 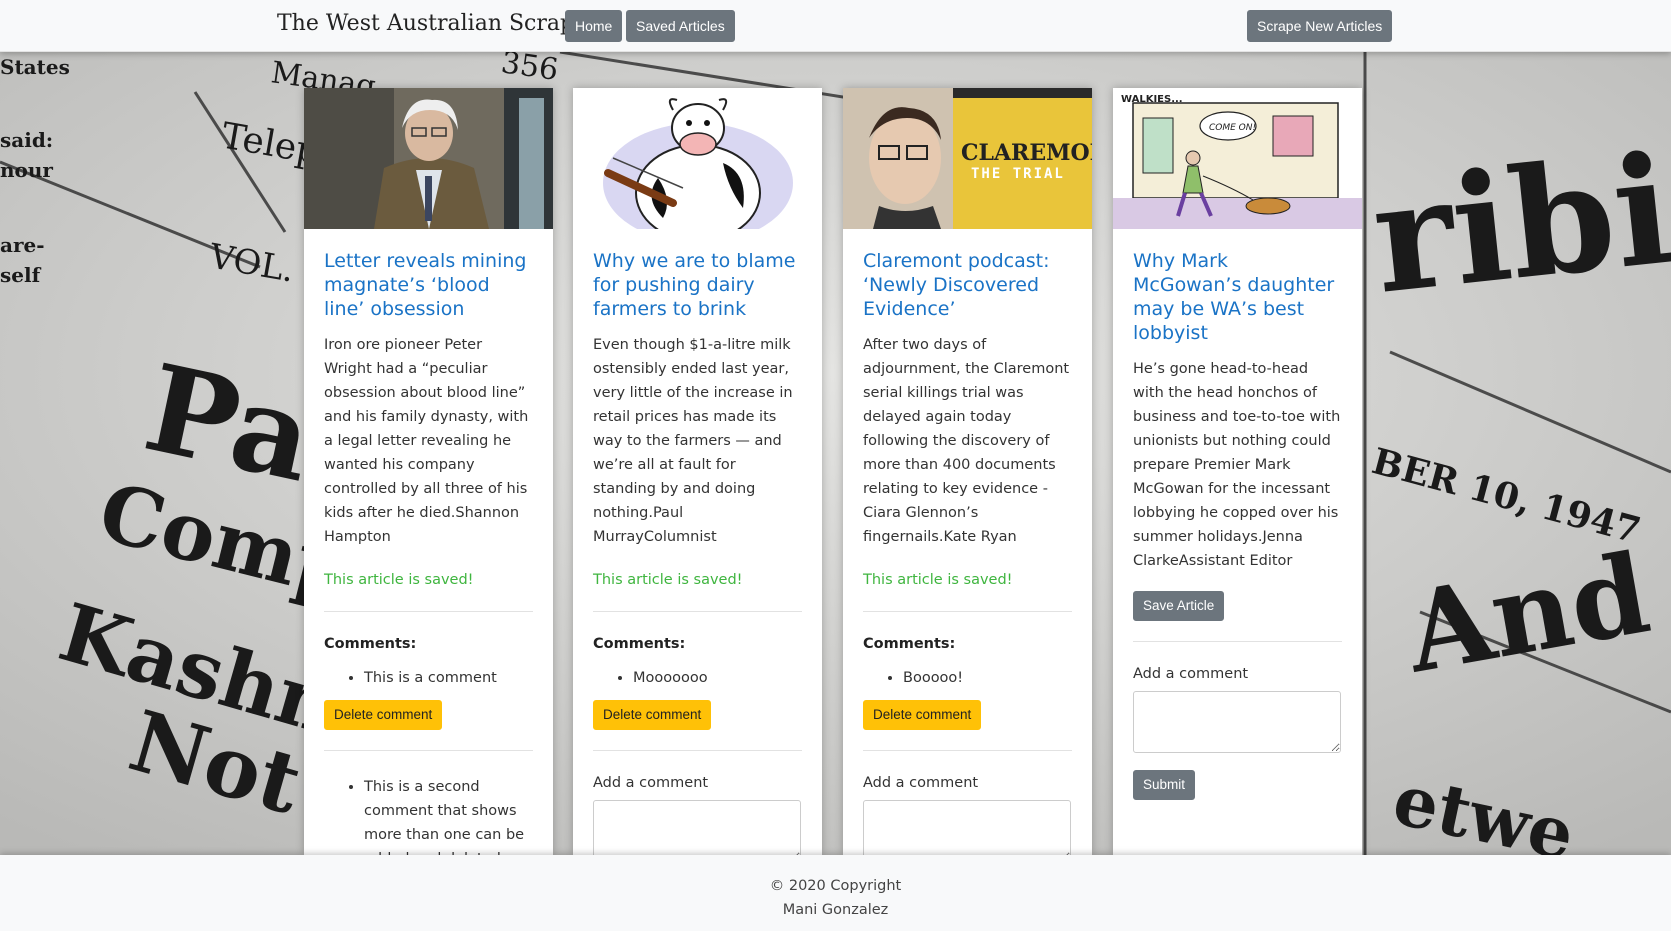 What do you see at coordinates (21, 275) in the screenshot?
I see `bg-word: self` at bounding box center [21, 275].